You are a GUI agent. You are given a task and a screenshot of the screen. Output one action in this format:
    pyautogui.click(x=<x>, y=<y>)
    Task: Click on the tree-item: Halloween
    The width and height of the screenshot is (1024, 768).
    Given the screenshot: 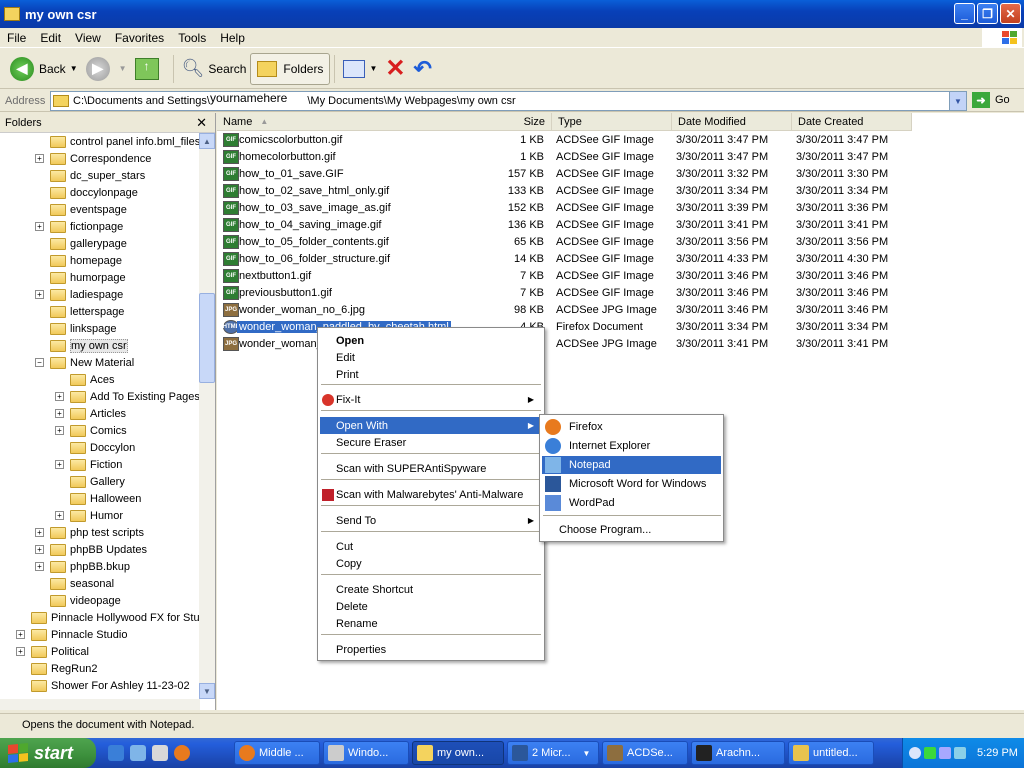 What is the action you would take?
    pyautogui.click(x=105, y=498)
    